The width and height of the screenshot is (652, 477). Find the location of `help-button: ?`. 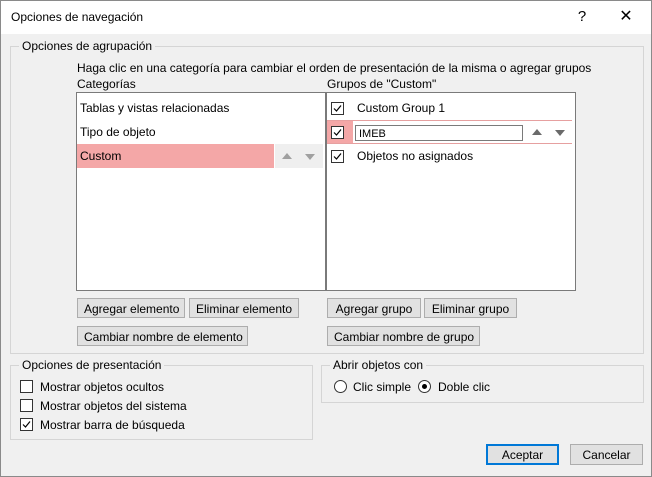

help-button: ? is located at coordinates (582, 17).